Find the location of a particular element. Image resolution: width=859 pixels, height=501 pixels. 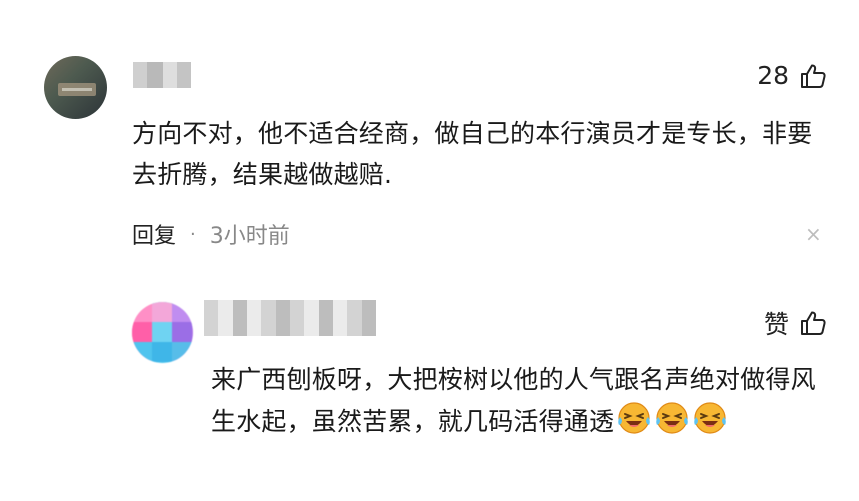

commenter-name-redacted is located at coordinates (162, 75).